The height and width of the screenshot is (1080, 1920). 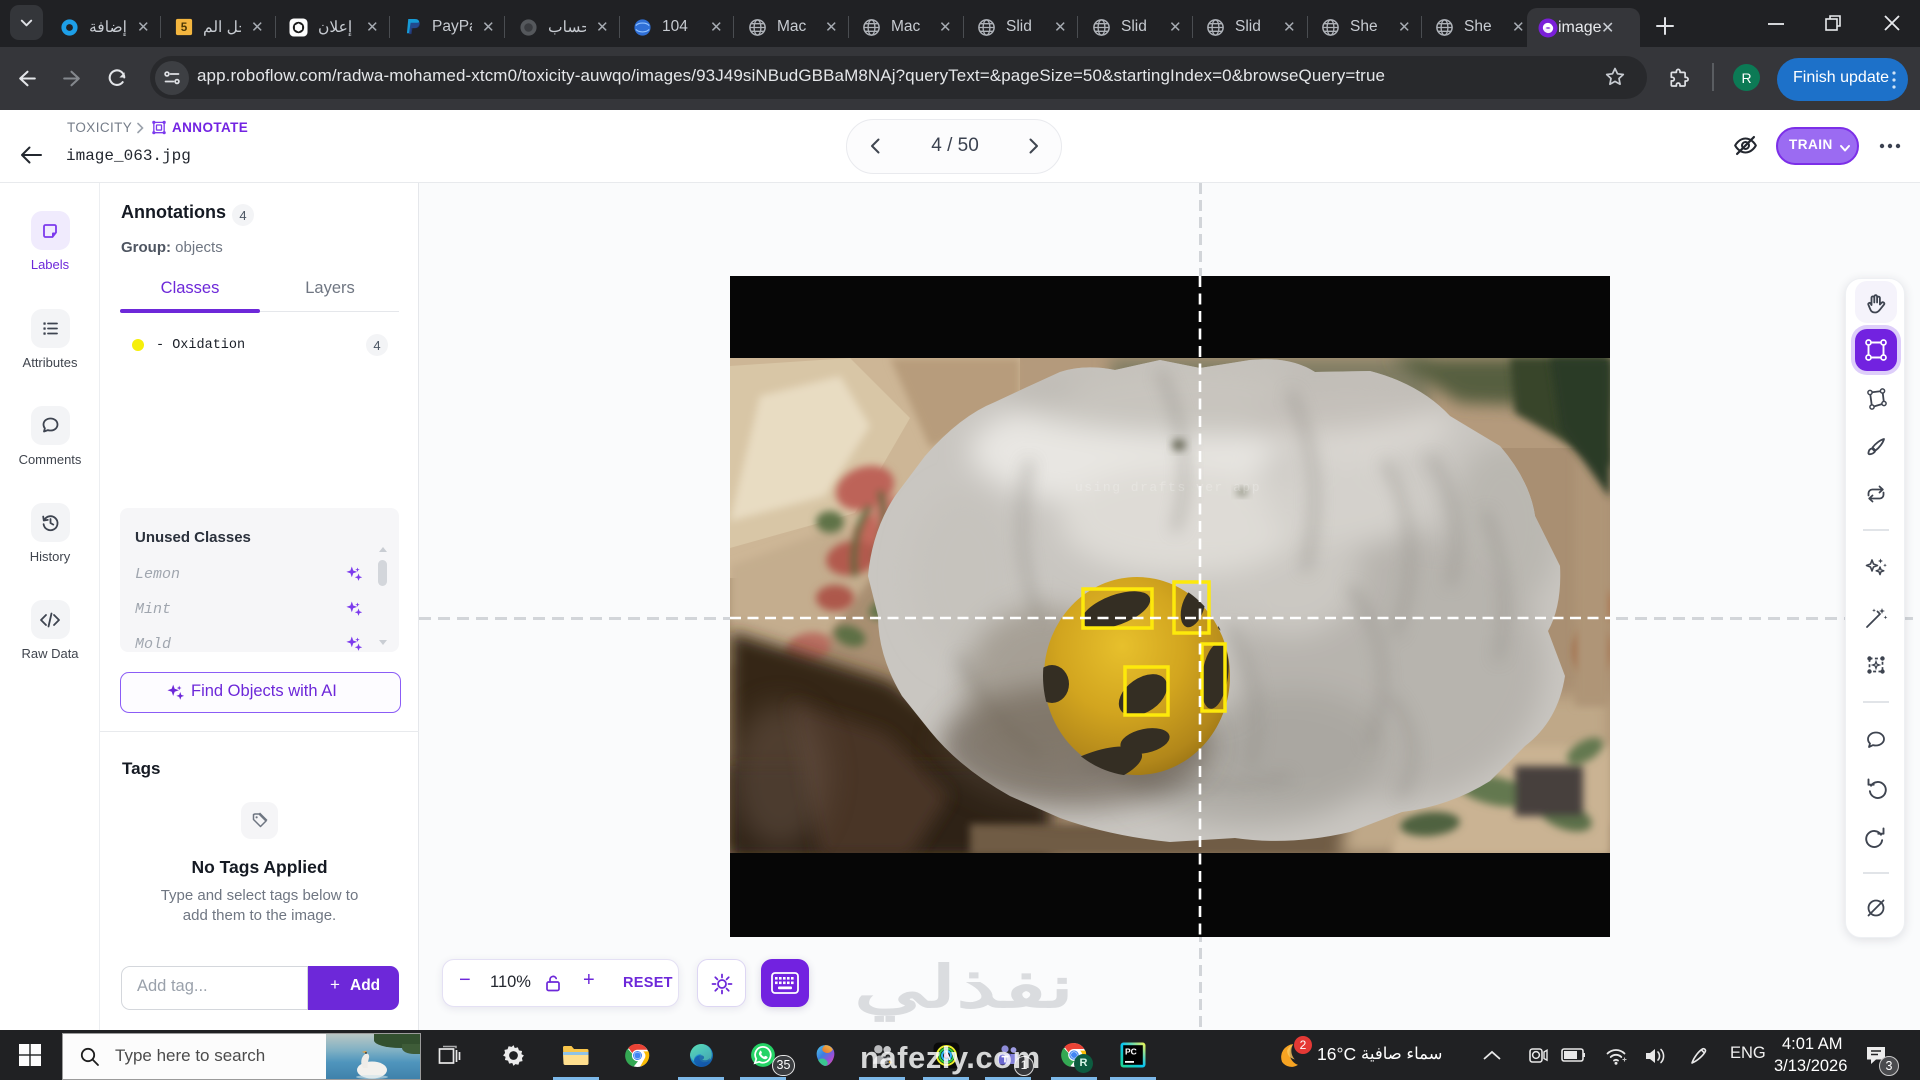 I want to click on svg-text: PC, so click(x=1131, y=1052).